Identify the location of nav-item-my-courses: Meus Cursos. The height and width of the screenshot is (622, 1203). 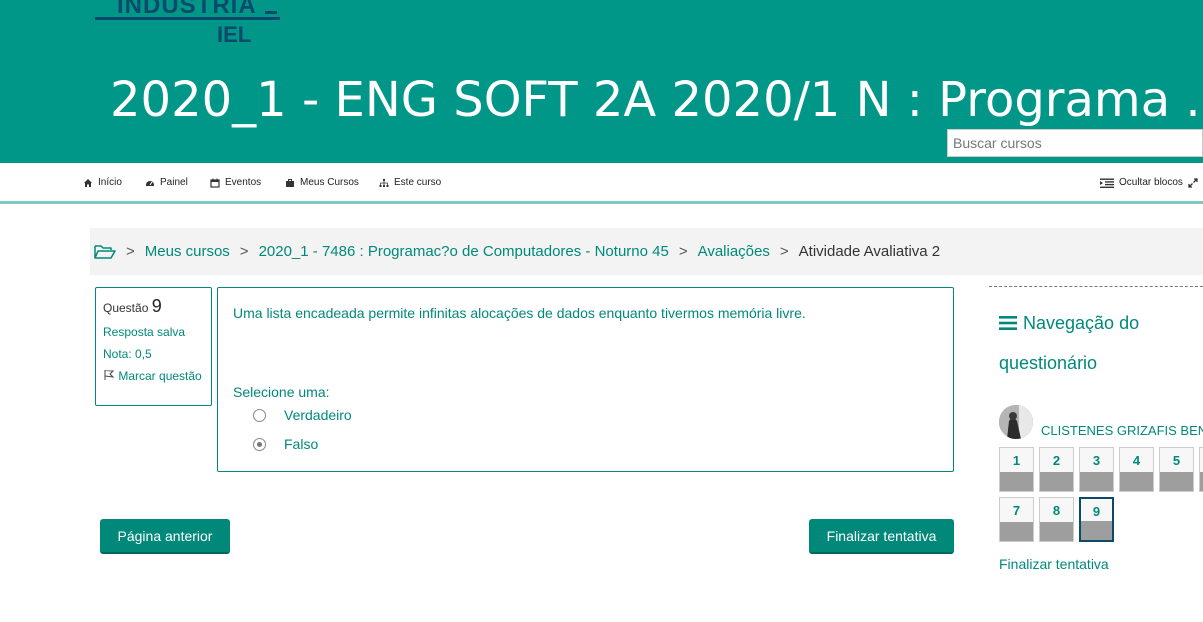
(322, 182).